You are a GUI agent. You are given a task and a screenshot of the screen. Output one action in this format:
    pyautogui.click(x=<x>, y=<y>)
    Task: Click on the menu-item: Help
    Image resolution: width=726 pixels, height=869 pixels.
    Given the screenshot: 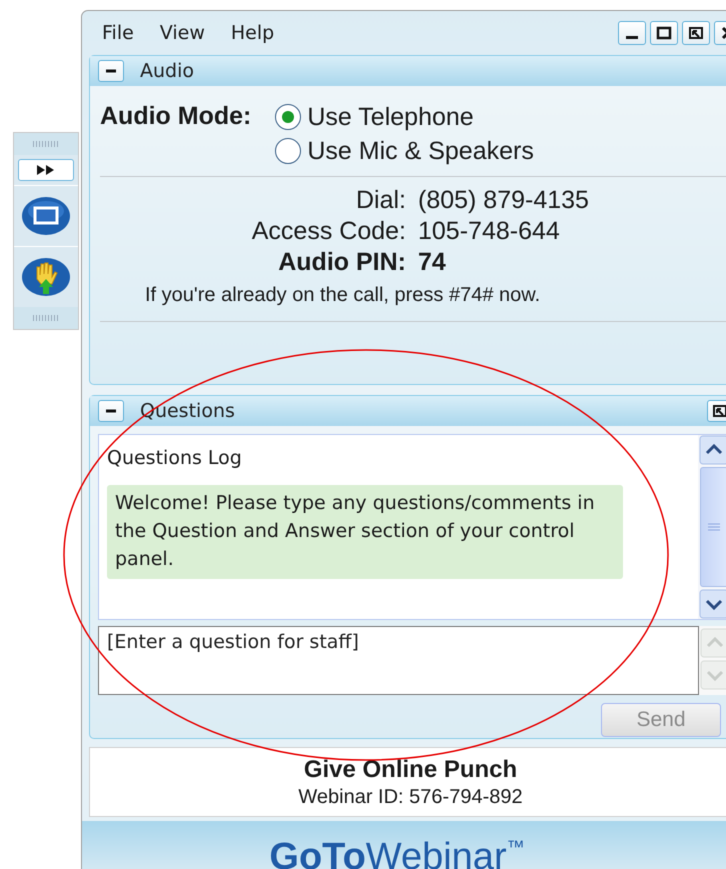 What is the action you would take?
    pyautogui.click(x=252, y=33)
    